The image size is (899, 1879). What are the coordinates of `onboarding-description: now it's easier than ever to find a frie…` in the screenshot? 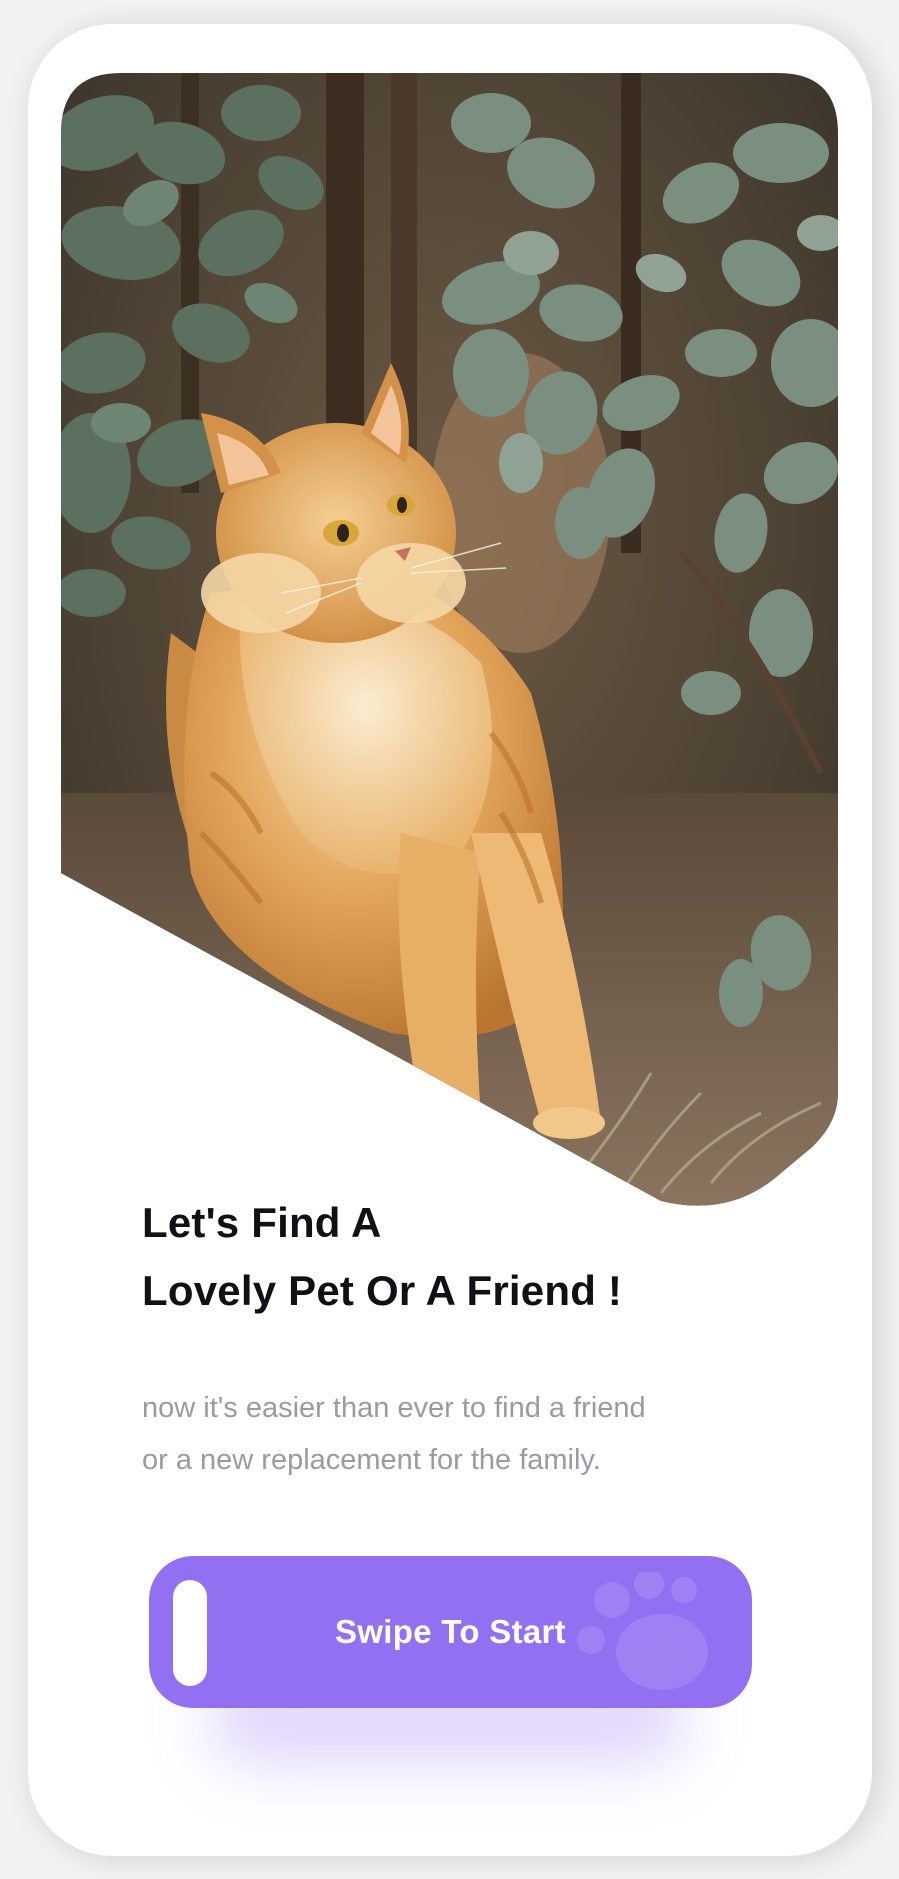 It's located at (462, 1434).